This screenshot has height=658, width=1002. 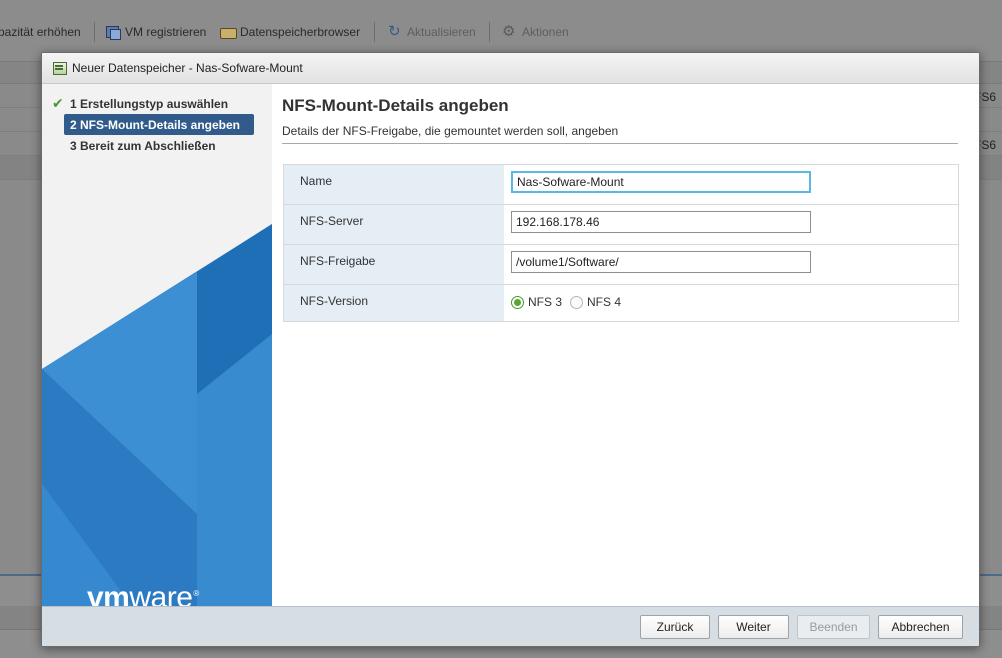 What do you see at coordinates (395, 31) in the screenshot?
I see `refresh-icon` at bounding box center [395, 31].